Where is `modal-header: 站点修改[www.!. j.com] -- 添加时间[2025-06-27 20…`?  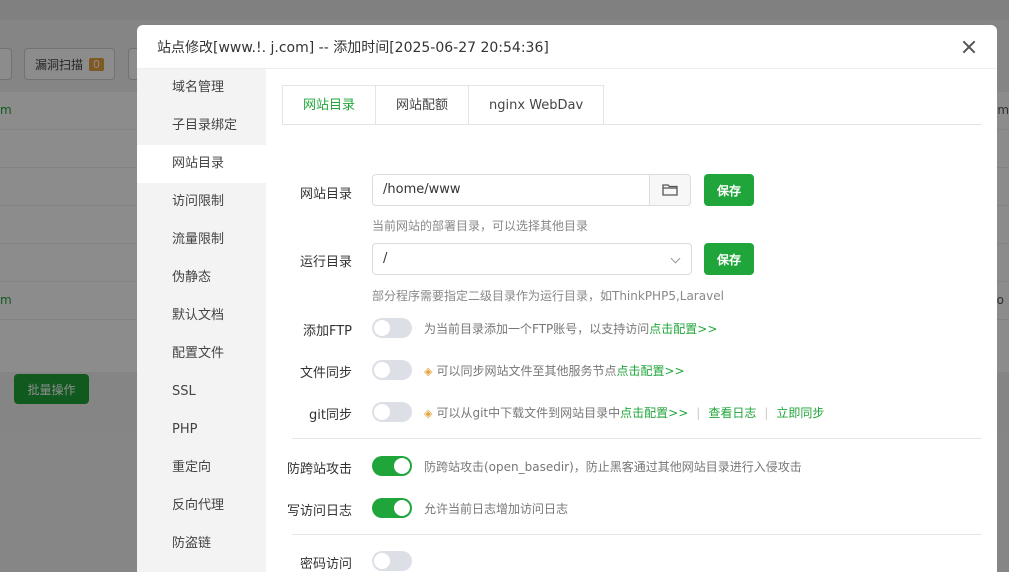 modal-header: 站点修改[www.!. j.com] -- 添加时间[2025-06-27 20… is located at coordinates (567, 47).